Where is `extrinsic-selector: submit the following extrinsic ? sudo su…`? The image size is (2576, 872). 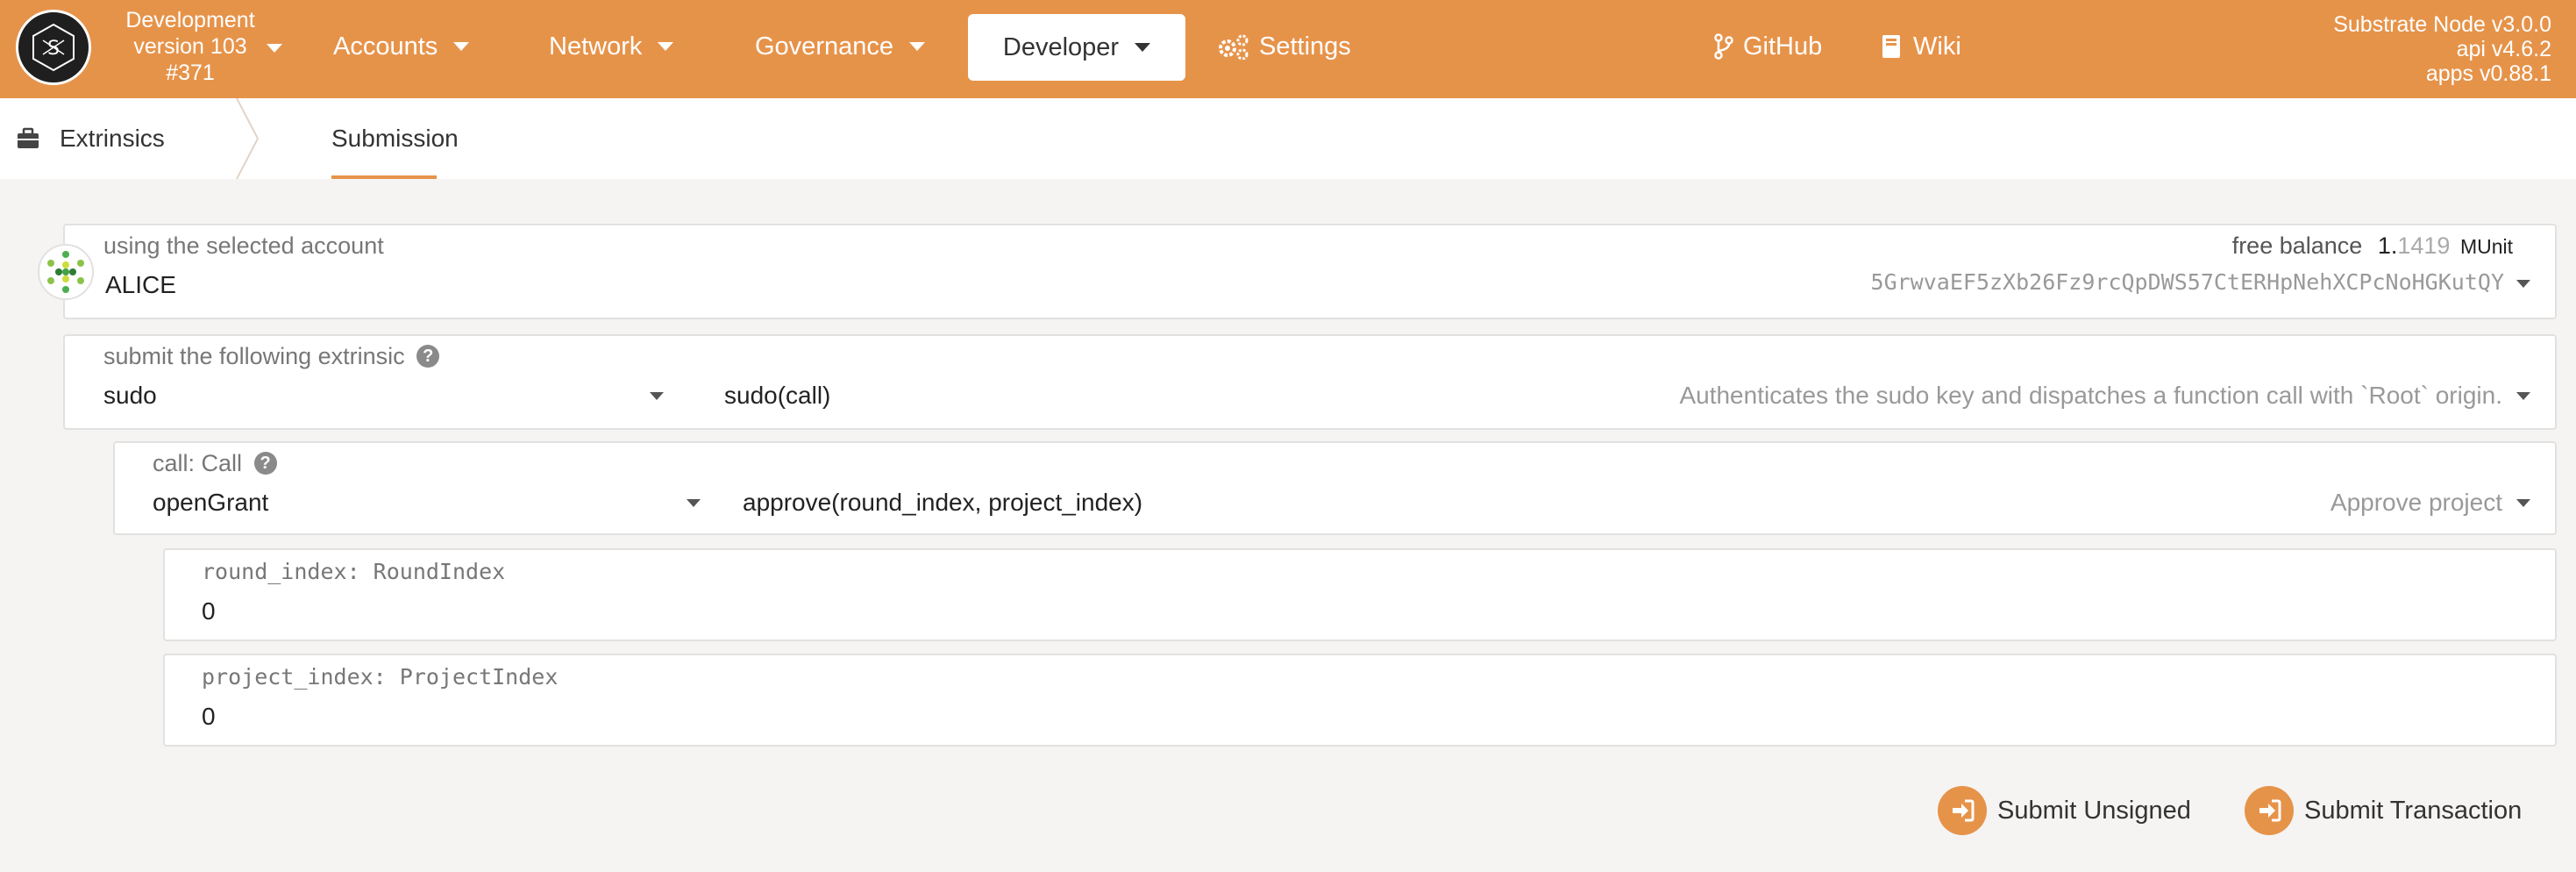 extrinsic-selector: submit the following extrinsic ? sudo su… is located at coordinates (1310, 382).